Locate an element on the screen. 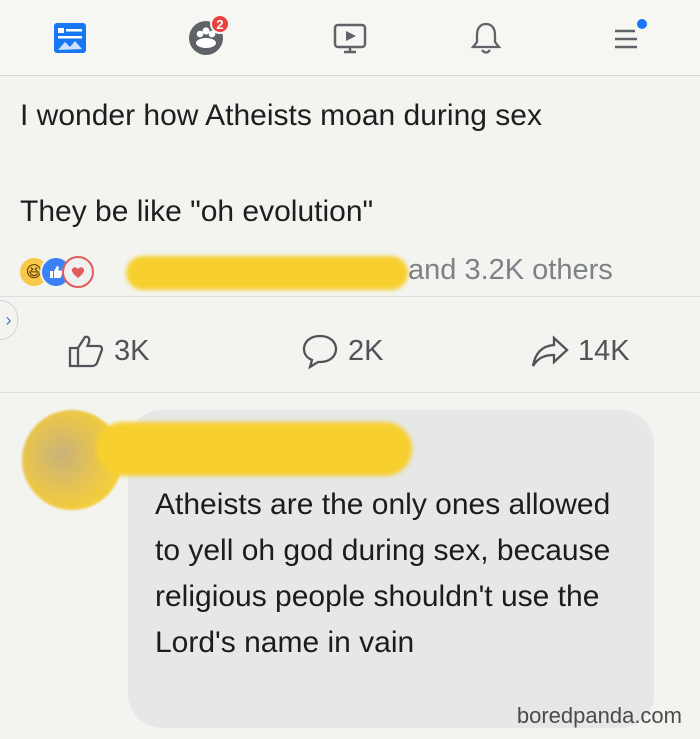 The image size is (700, 739). watch-icon is located at coordinates (350, 38).